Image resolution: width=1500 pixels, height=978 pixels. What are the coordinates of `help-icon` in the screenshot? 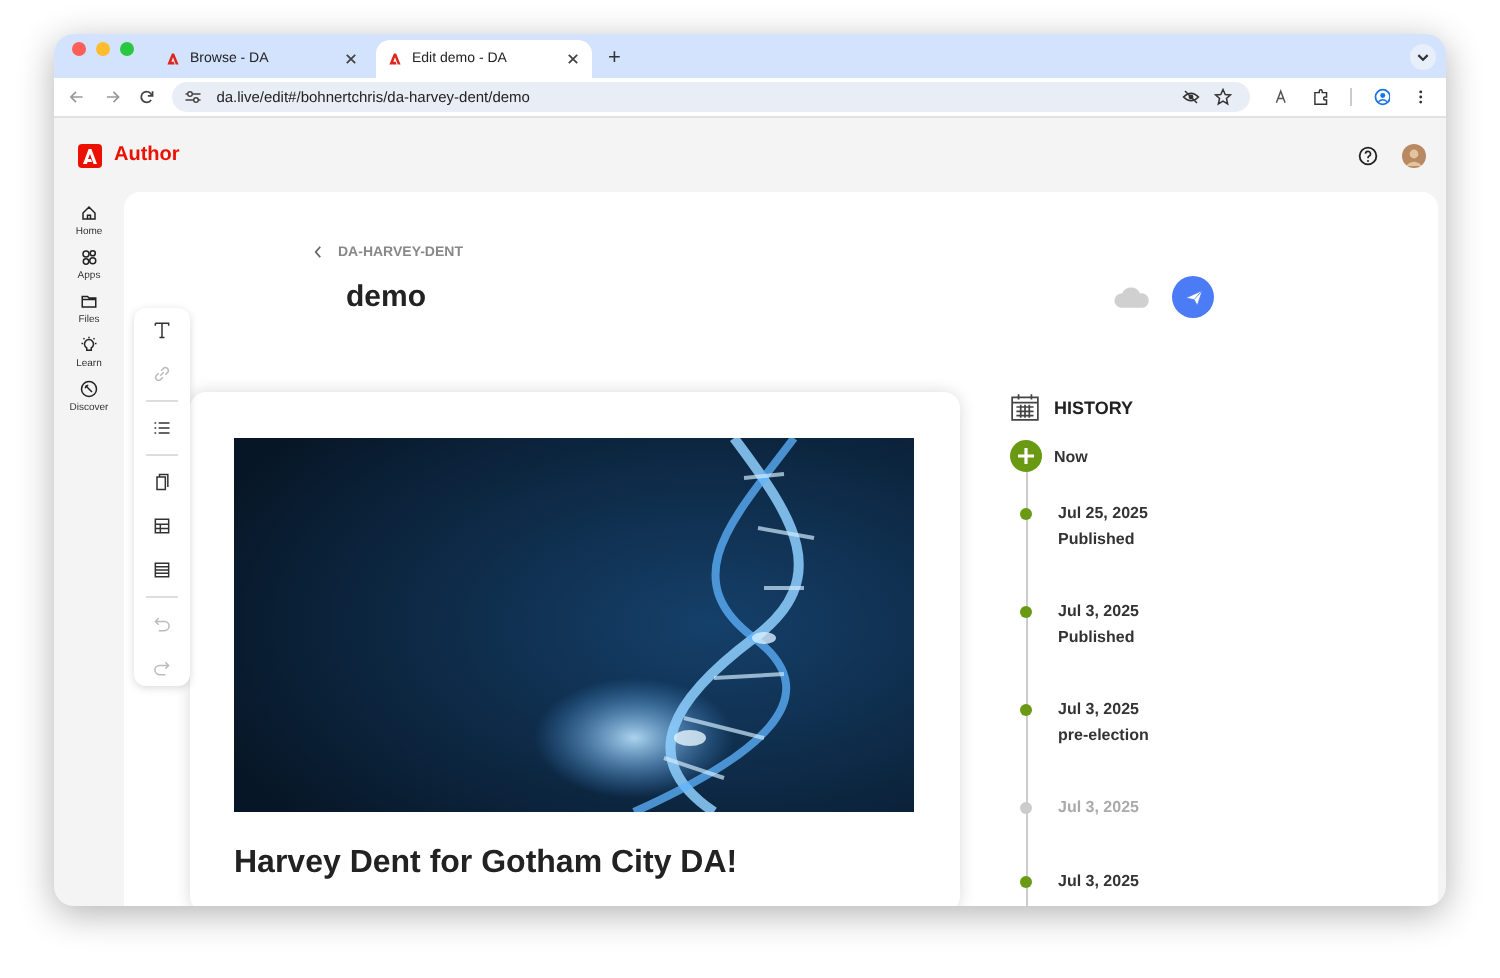 It's located at (1368, 155).